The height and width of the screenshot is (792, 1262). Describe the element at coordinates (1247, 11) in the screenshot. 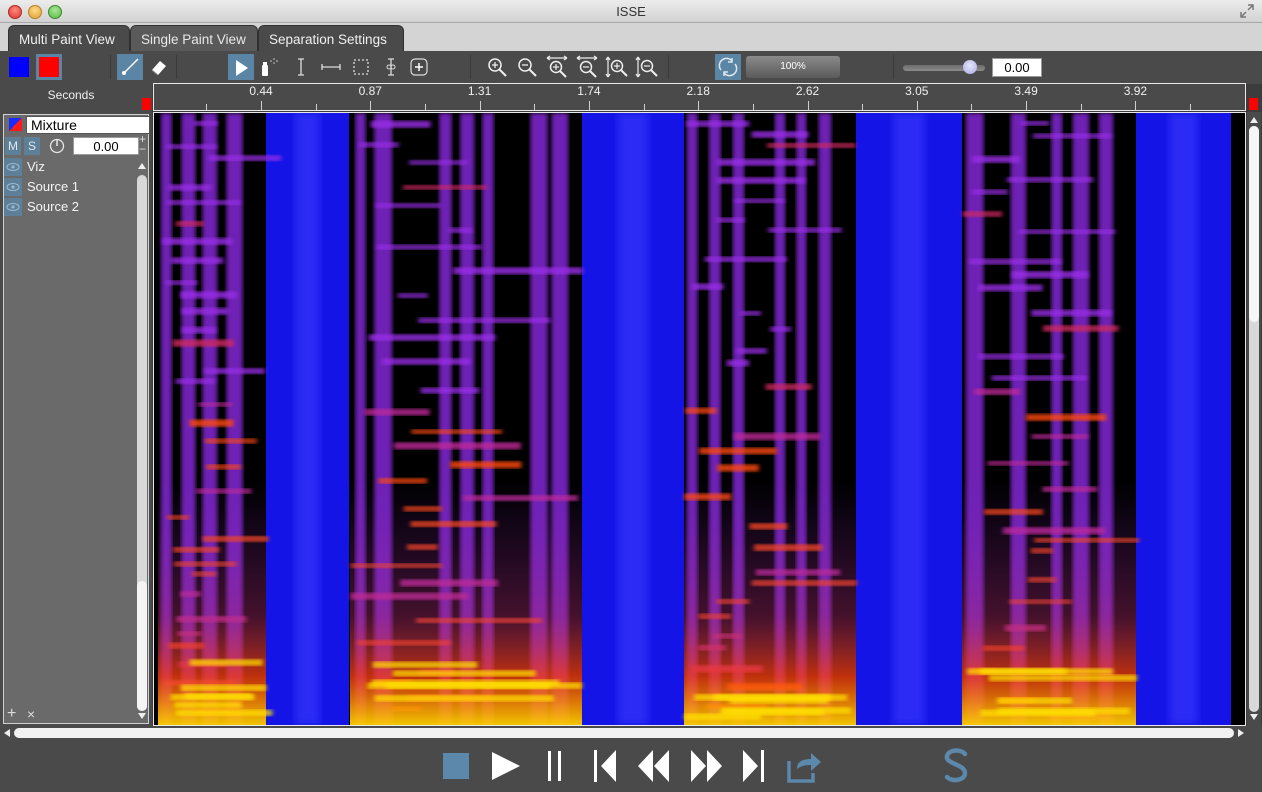

I see `fullscreen-icon` at that location.